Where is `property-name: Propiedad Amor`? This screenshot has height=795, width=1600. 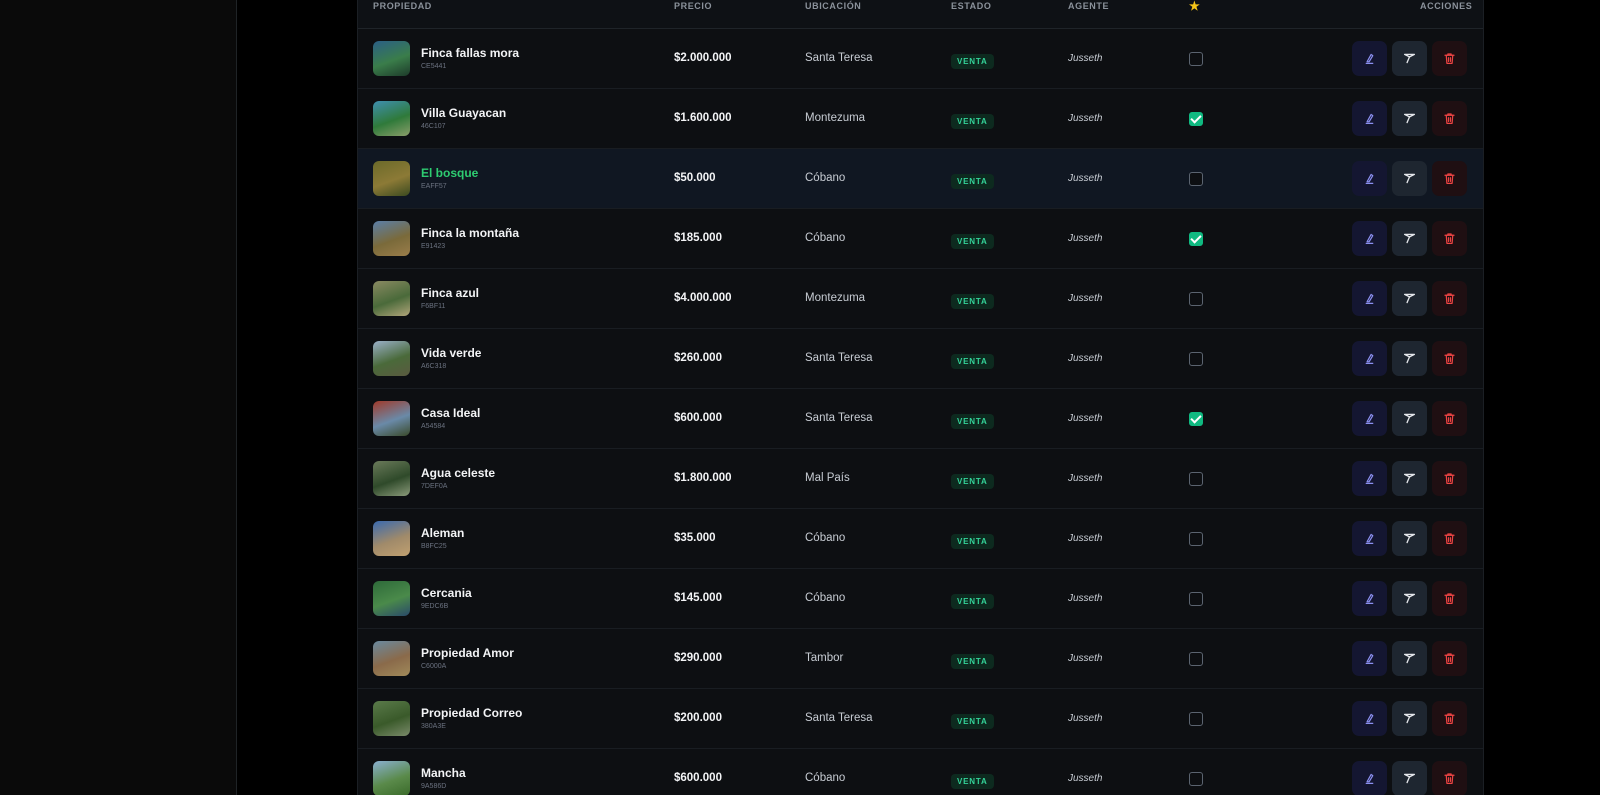
property-name: Propiedad Amor is located at coordinates (467, 653).